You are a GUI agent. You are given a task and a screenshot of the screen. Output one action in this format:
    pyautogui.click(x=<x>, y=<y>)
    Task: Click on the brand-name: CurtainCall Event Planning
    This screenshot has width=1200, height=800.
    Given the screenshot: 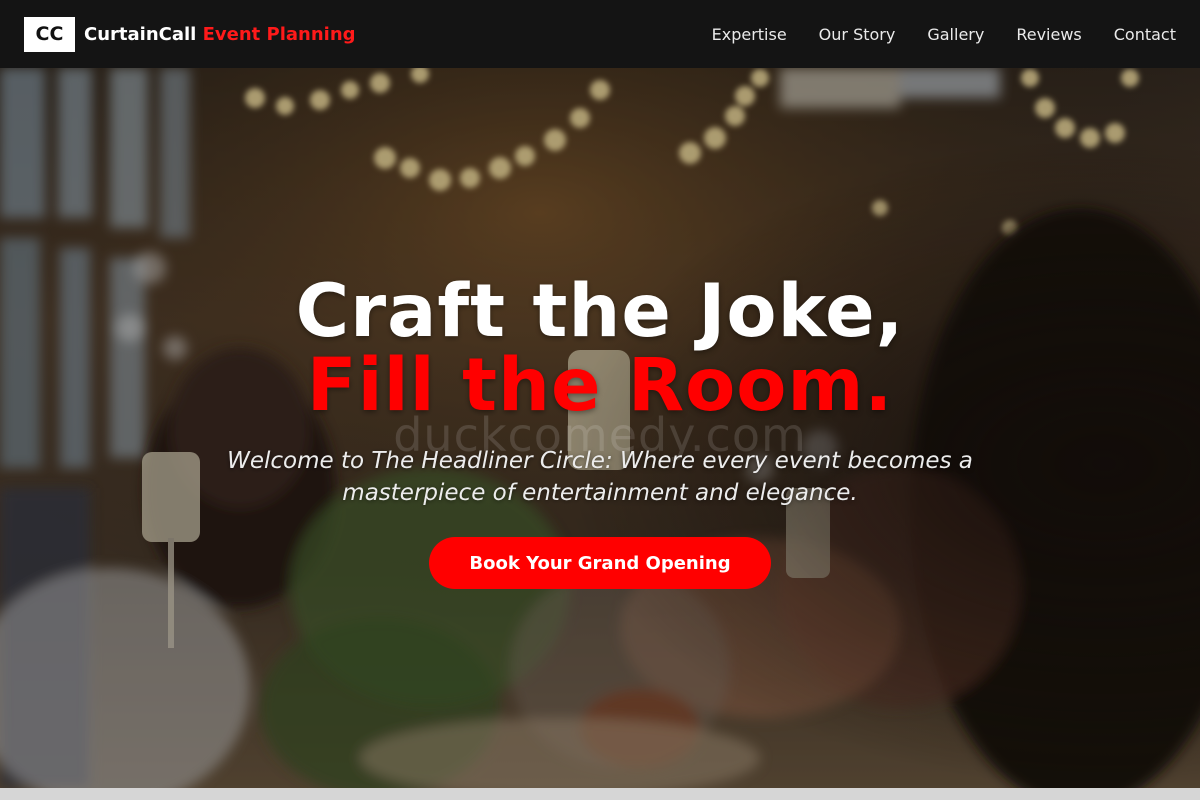 What is the action you would take?
    pyautogui.click(x=220, y=34)
    